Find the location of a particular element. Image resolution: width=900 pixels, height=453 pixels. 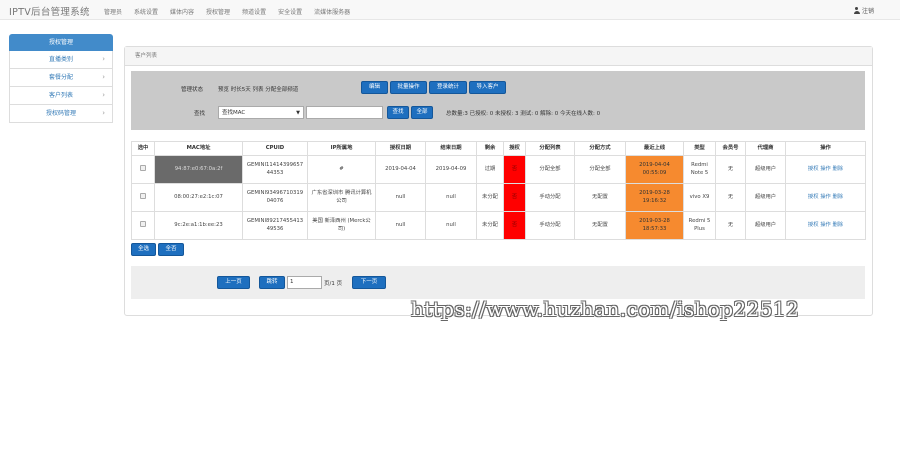

auth-date-cell: null is located at coordinates (400, 225).